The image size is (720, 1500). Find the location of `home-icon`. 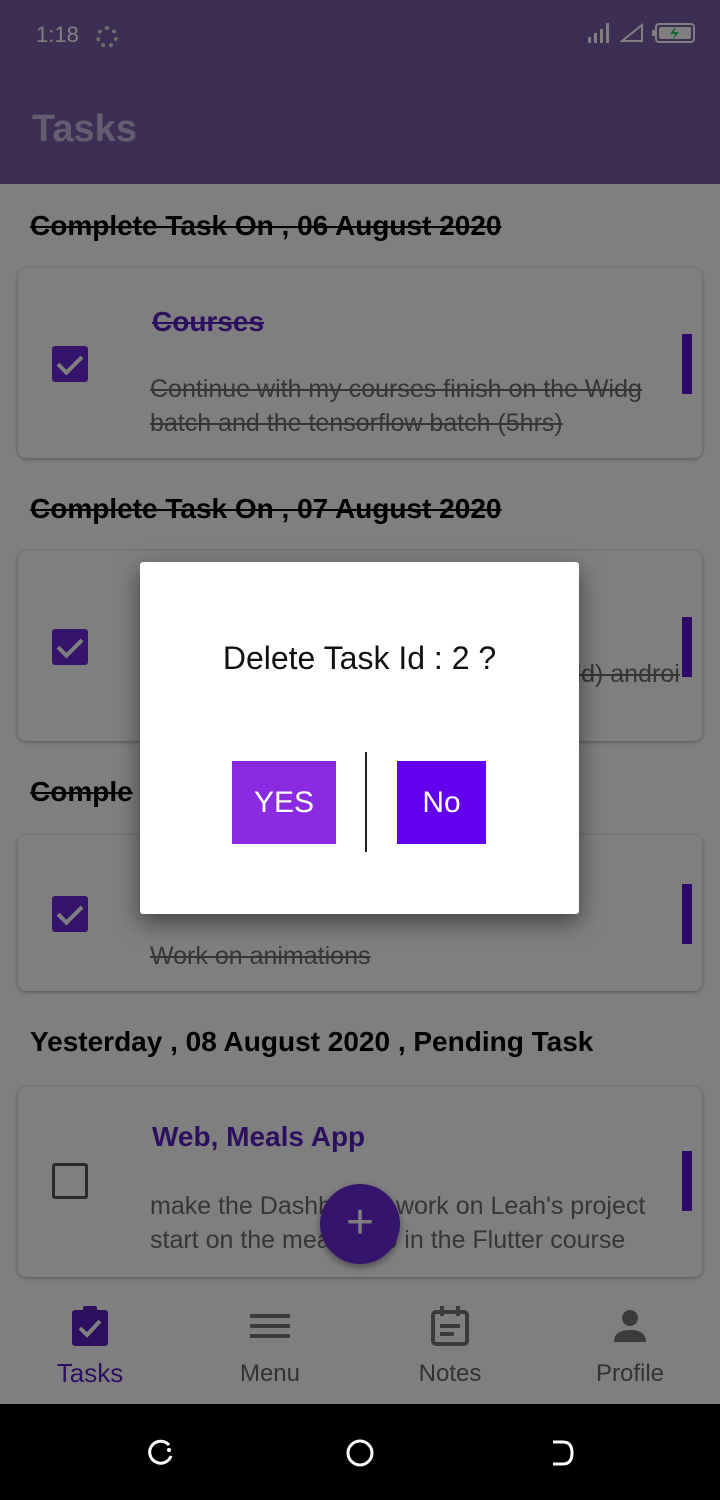

home-icon is located at coordinates (360, 1453).